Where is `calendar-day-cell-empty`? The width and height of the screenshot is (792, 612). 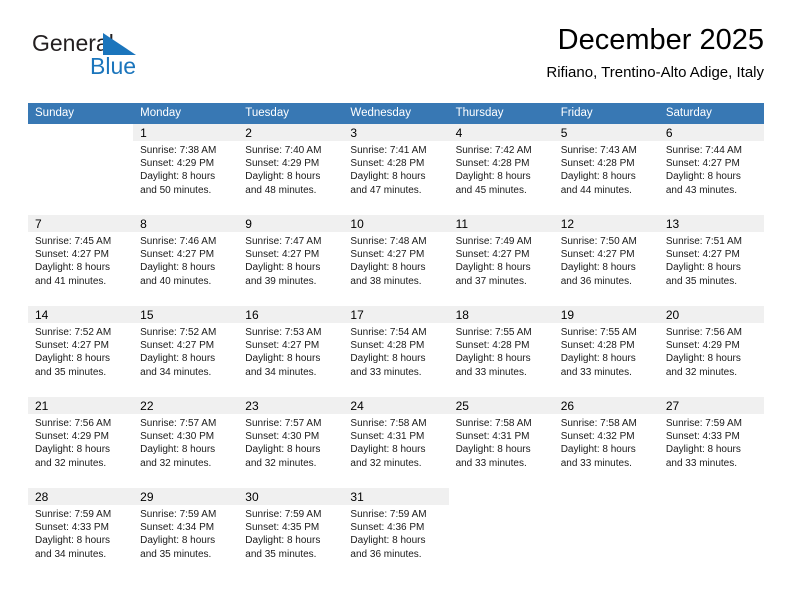 calendar-day-cell-empty is located at coordinates (81, 169).